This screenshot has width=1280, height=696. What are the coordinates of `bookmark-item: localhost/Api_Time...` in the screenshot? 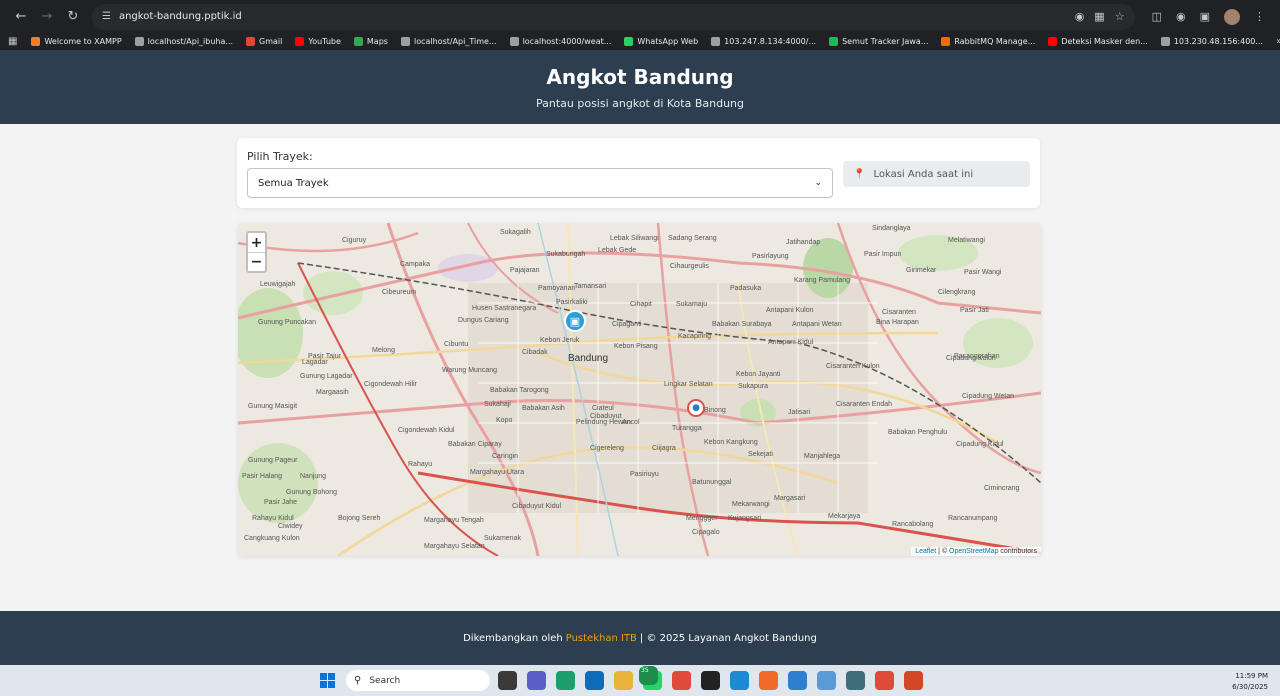 It's located at (448, 41).